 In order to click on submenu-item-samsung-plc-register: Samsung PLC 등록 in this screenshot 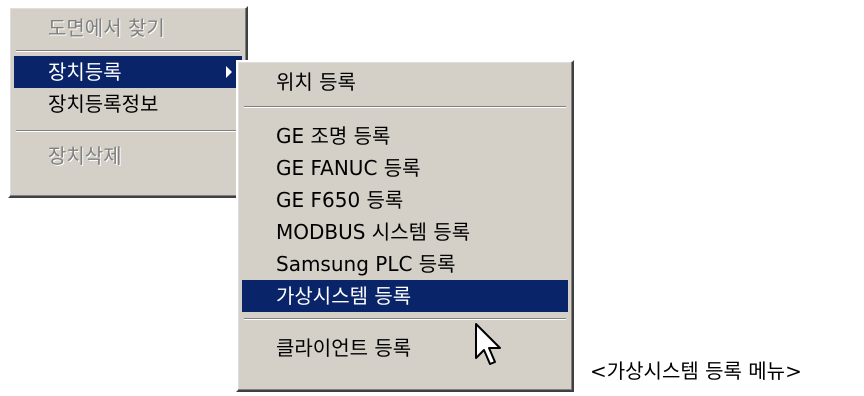, I will do `click(405, 264)`.